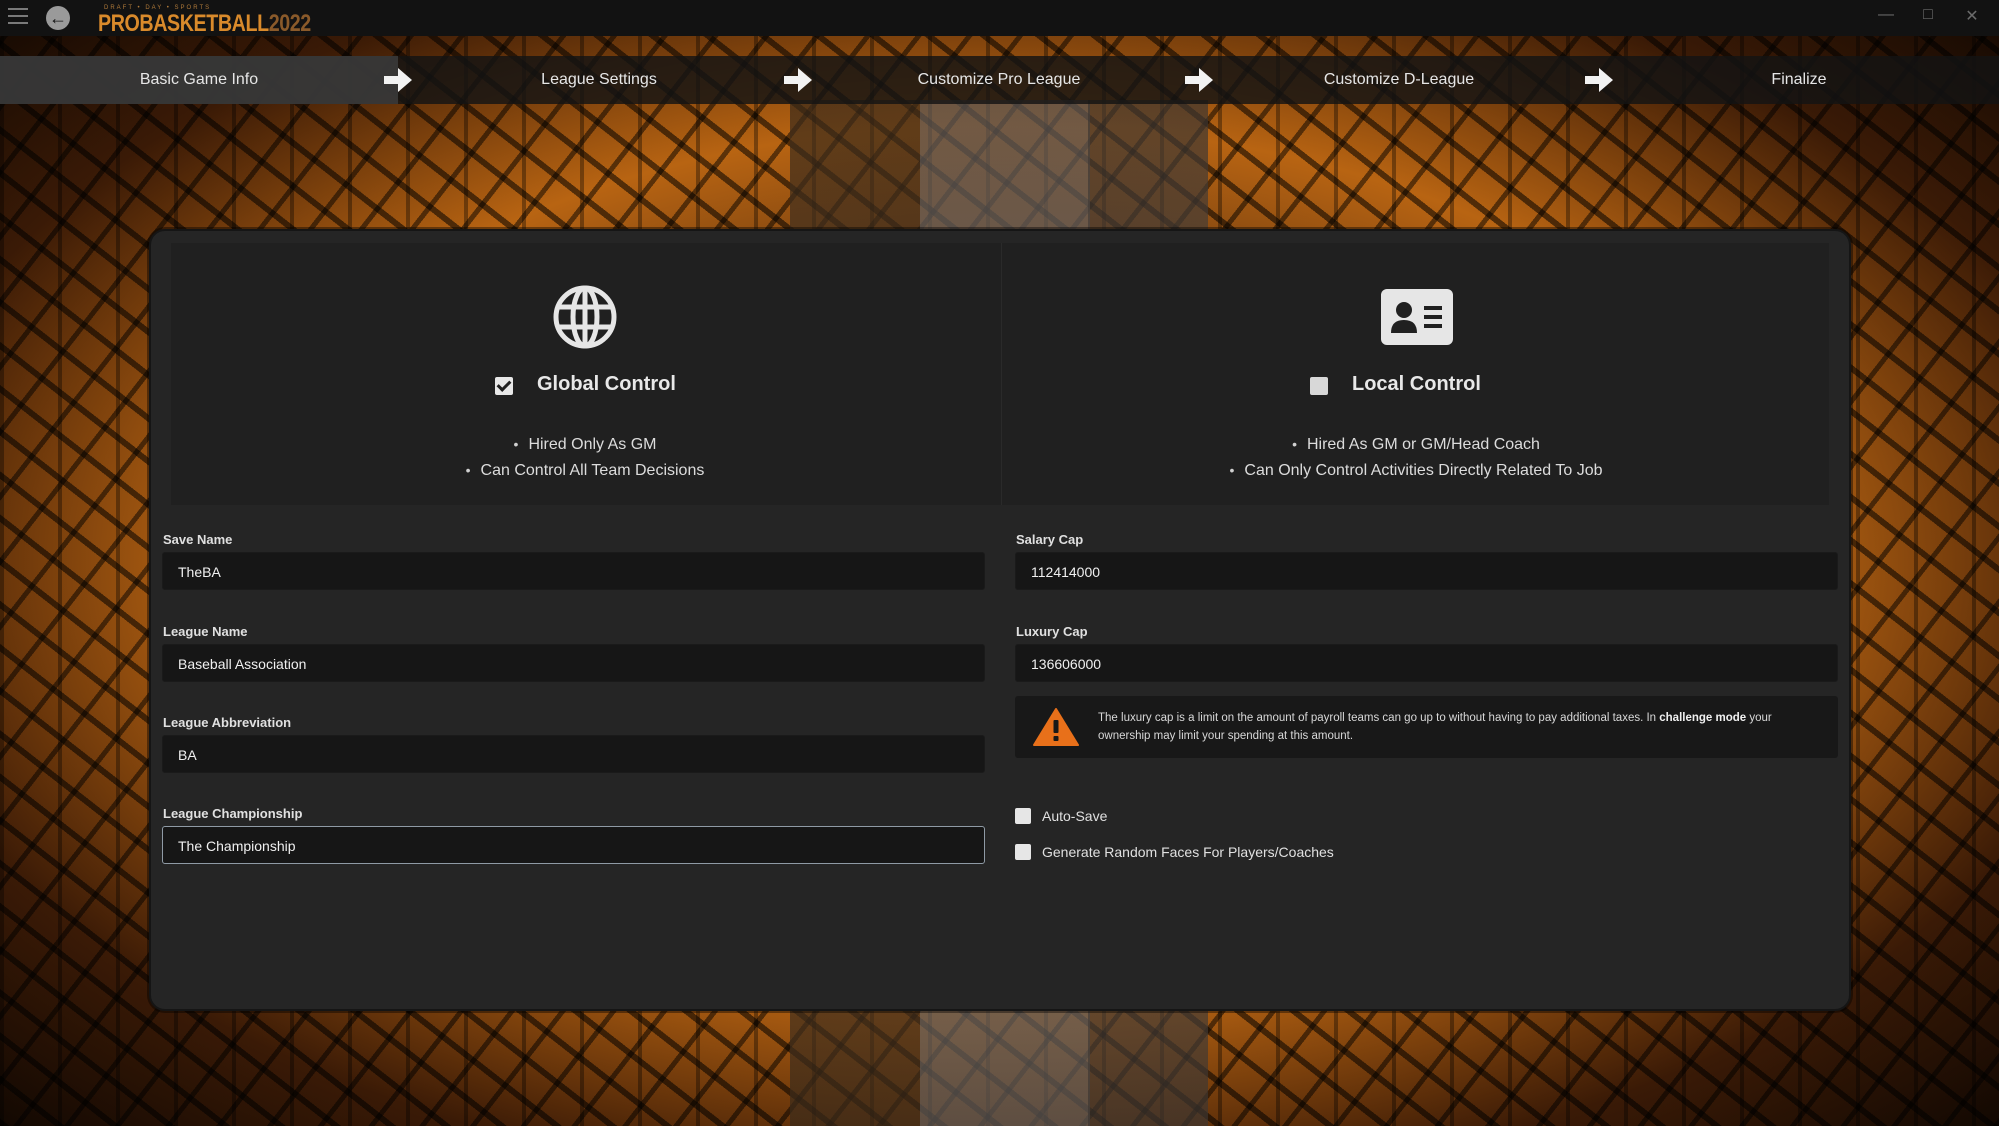 The height and width of the screenshot is (1126, 1999). What do you see at coordinates (1972, 16) in the screenshot?
I see `close-button: ✕` at bounding box center [1972, 16].